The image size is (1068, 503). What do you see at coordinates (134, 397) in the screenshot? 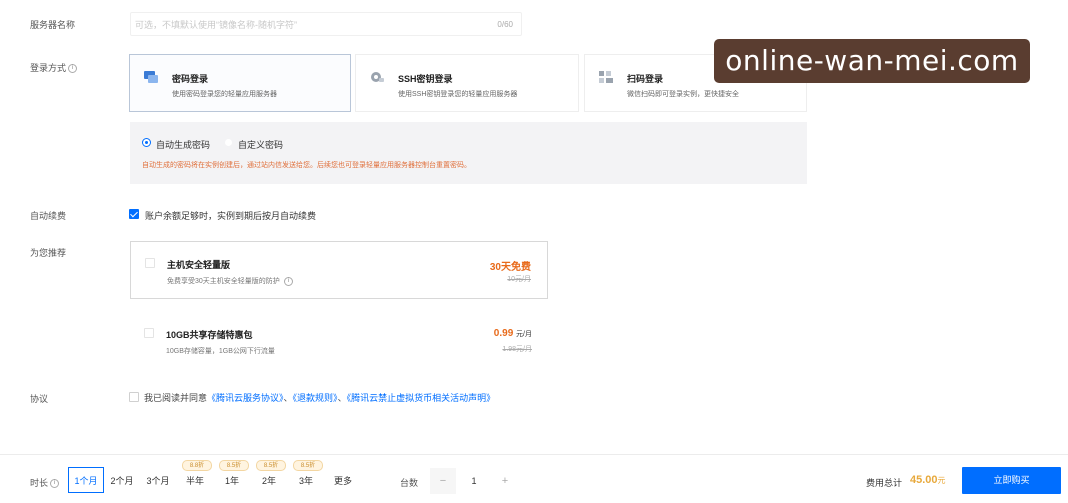
I see `agreement-checkbox` at bounding box center [134, 397].